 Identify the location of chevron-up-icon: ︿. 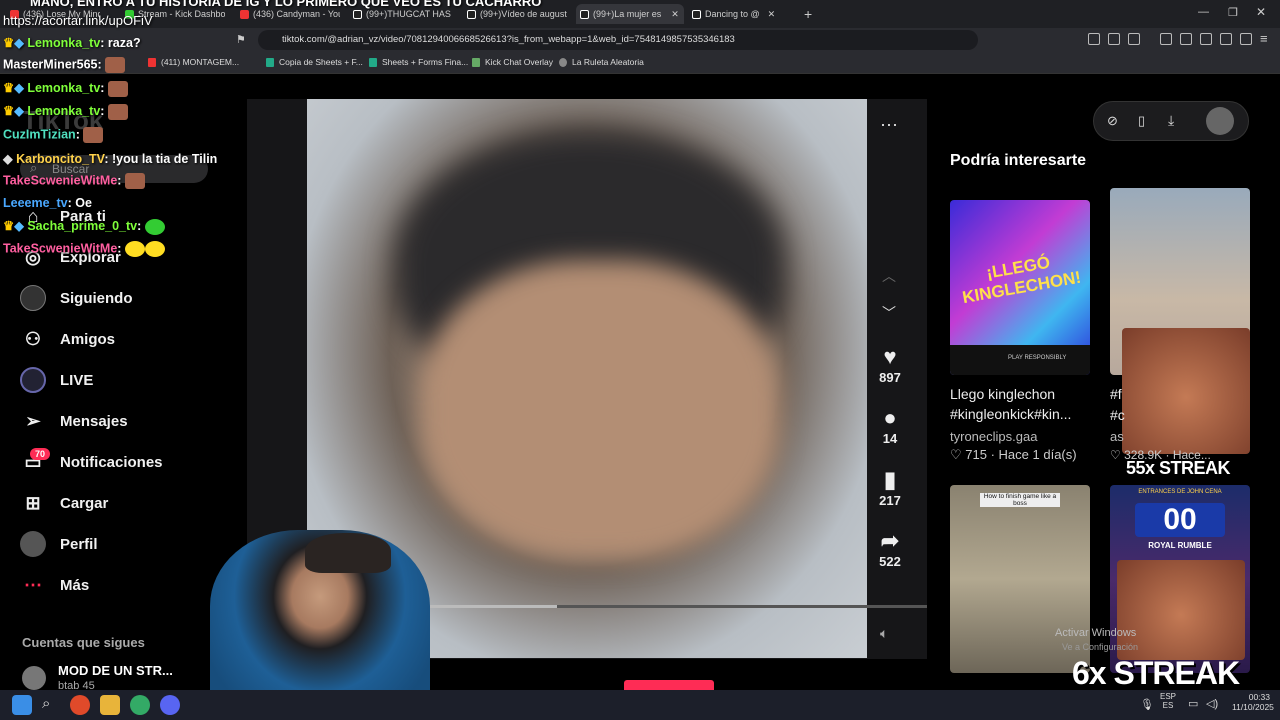
(889, 276).